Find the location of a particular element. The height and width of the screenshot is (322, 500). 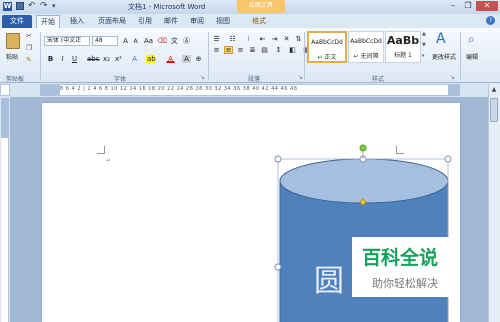

styles-more-icon: ▾ is located at coordinates (425, 58).